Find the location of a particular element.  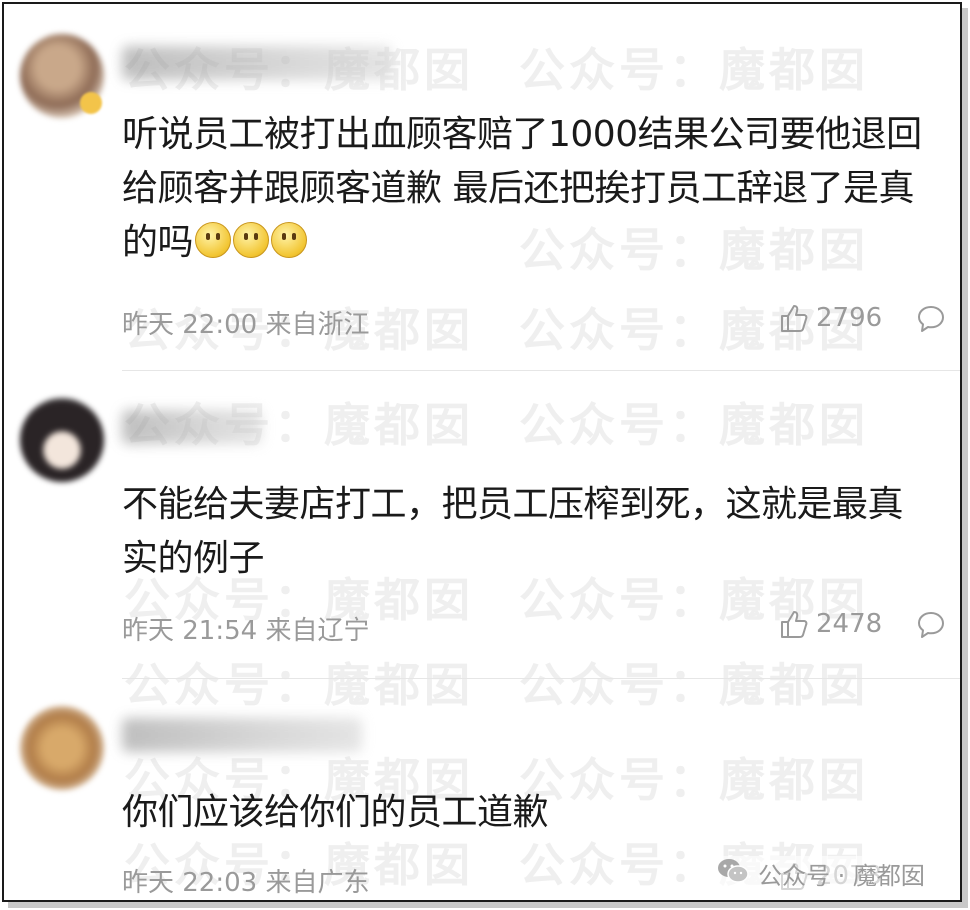

wechat-tag-text: 公众号 · 魔都囡 is located at coordinates (841, 876).